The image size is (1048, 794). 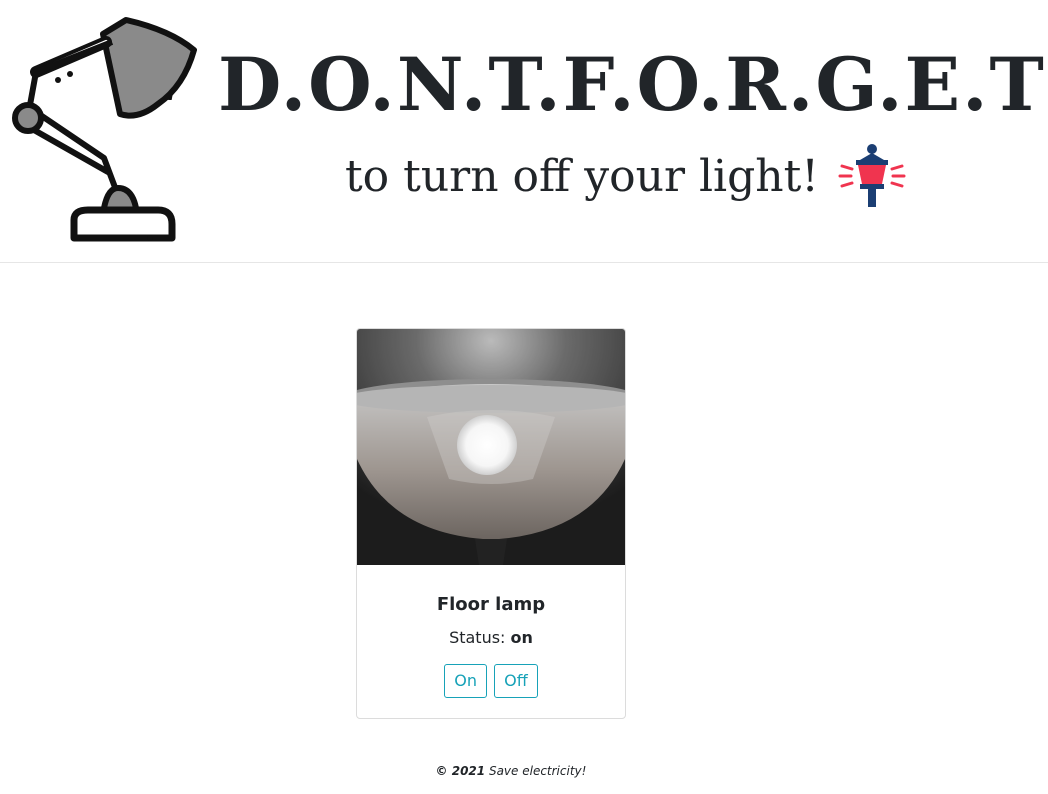 I want to click on street-lamp-icon, so click(x=872, y=175).